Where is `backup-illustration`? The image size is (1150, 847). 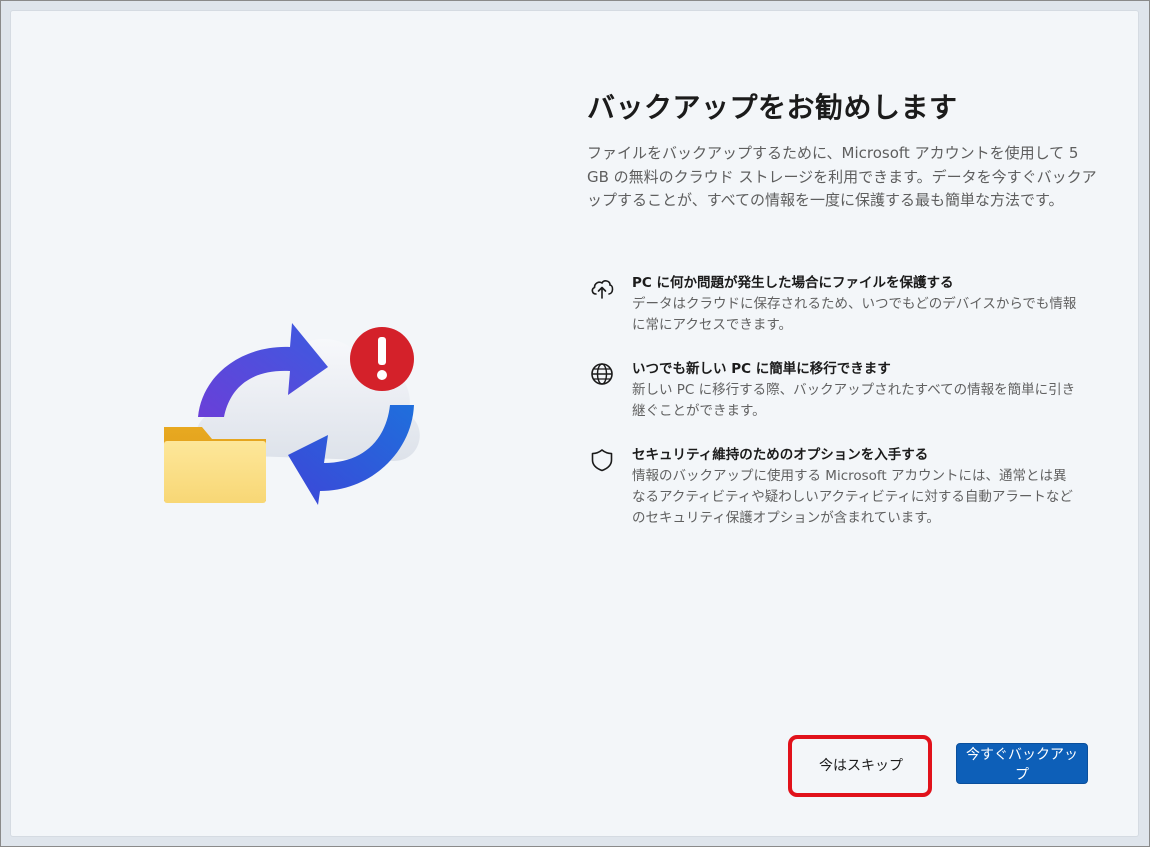 backup-illustration is located at coordinates (292, 414).